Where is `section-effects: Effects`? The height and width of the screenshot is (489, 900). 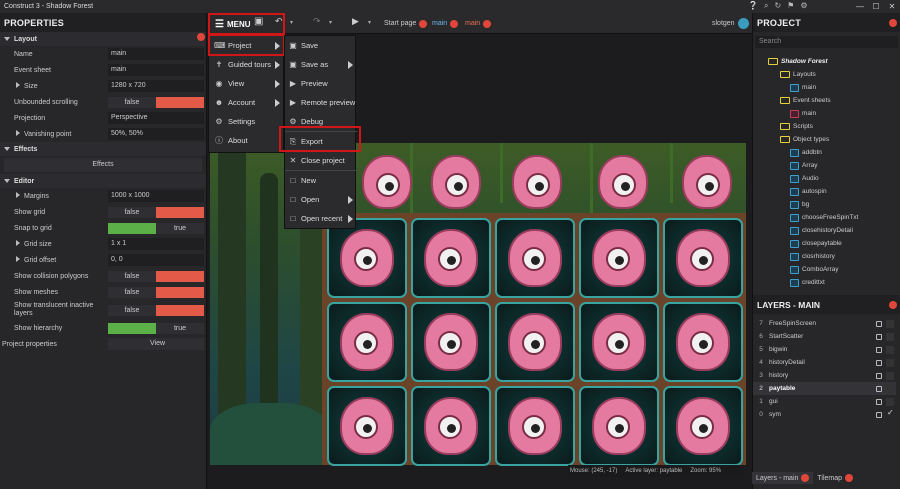 section-effects: Effects is located at coordinates (103, 149).